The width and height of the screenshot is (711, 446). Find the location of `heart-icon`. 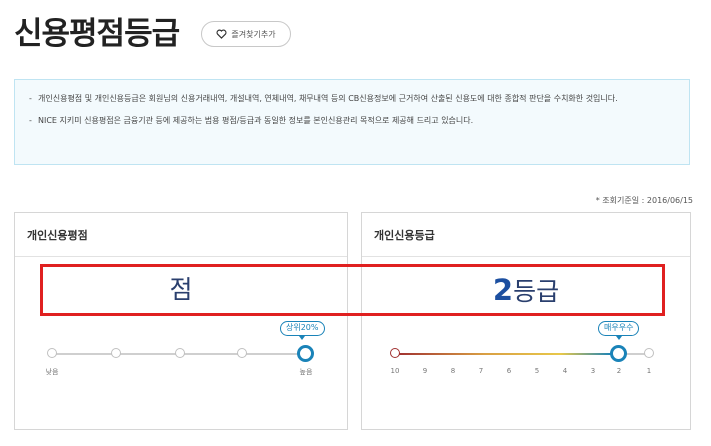

heart-icon is located at coordinates (221, 34).